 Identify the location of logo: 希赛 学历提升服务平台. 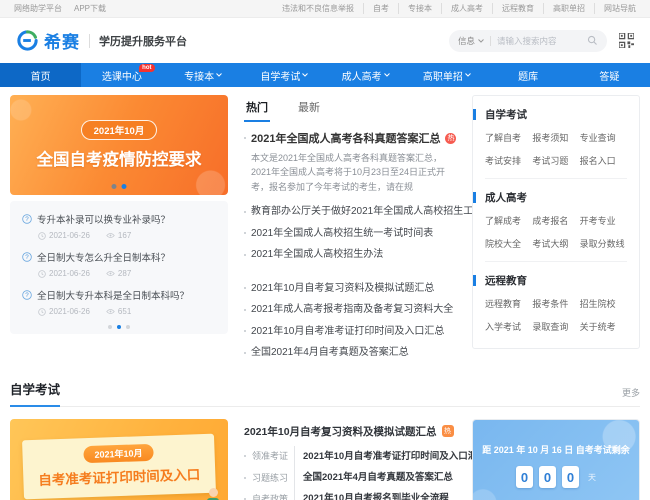
(101, 40).